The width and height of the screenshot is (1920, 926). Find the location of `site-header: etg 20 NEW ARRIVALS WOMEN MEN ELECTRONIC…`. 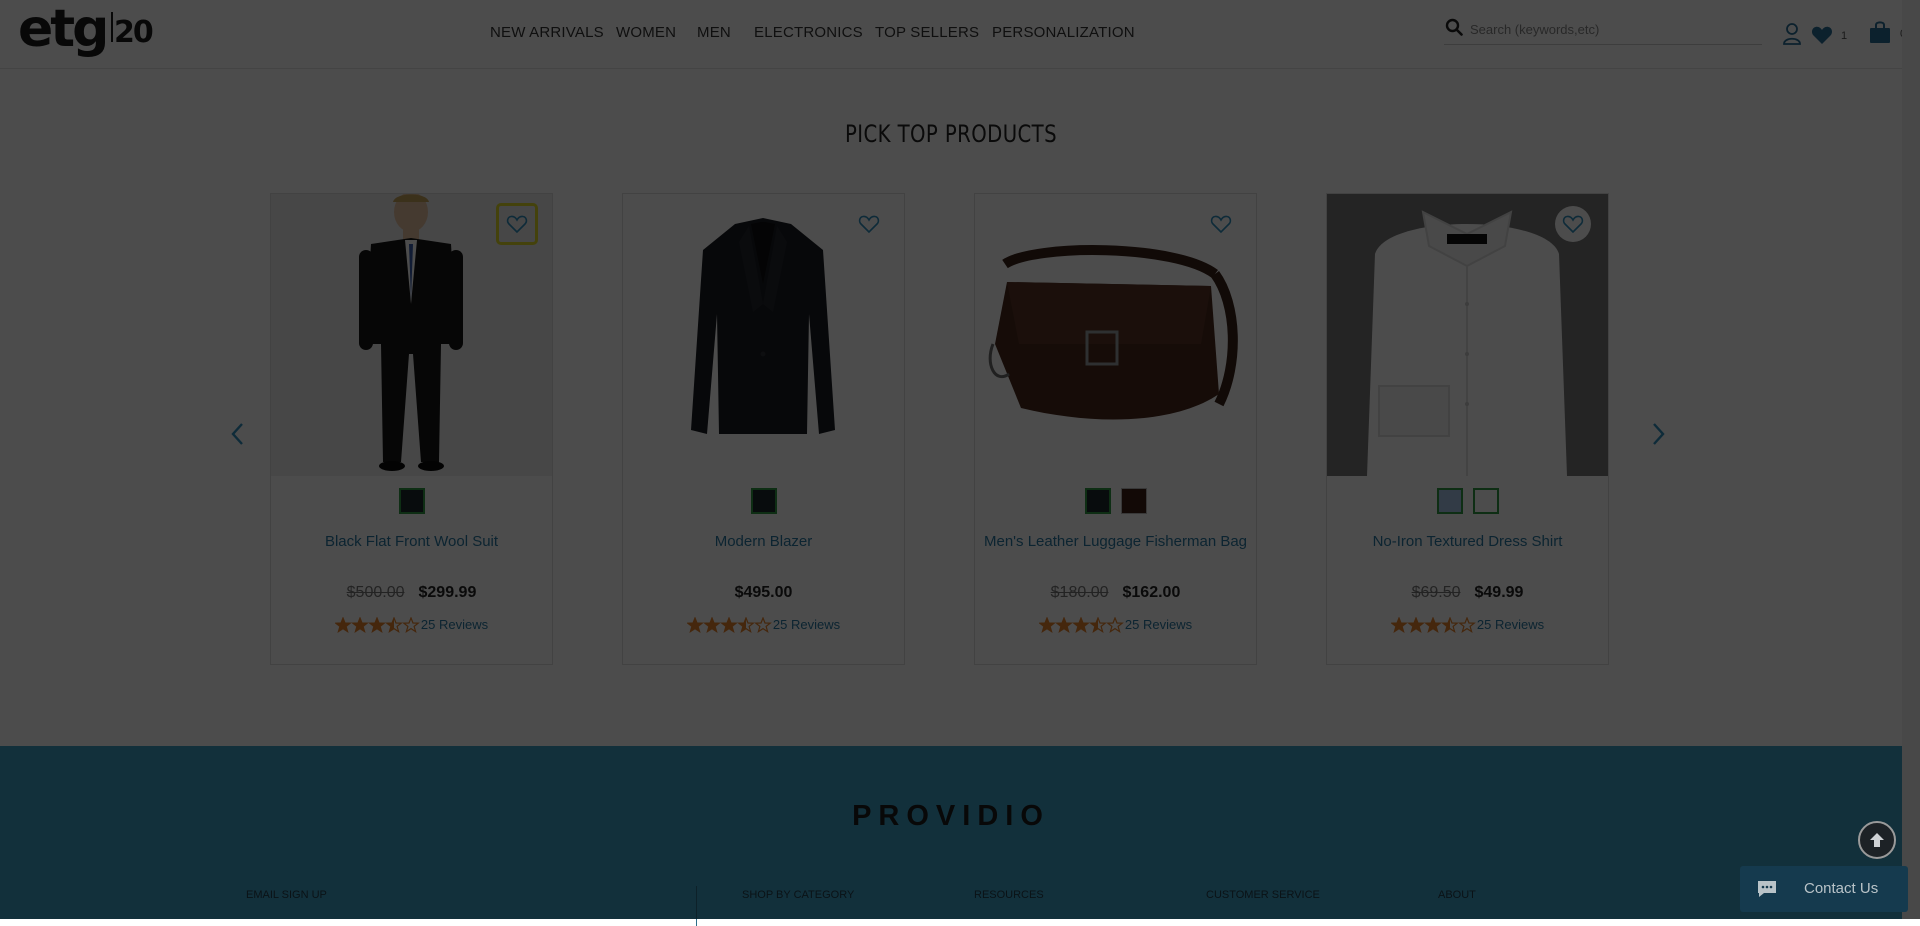

site-header: etg 20 NEW ARRIVALS WOMEN MEN ELECTRONIC… is located at coordinates (960, 34).